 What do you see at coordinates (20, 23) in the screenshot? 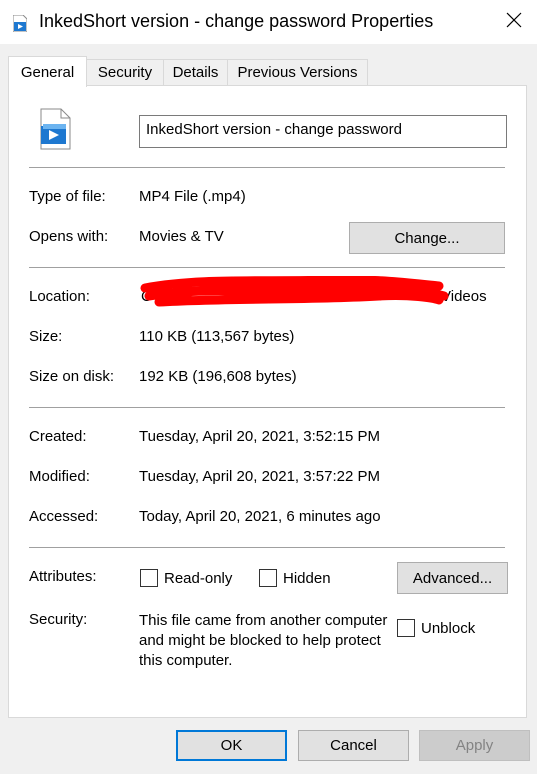
I see `video-file-icon` at bounding box center [20, 23].